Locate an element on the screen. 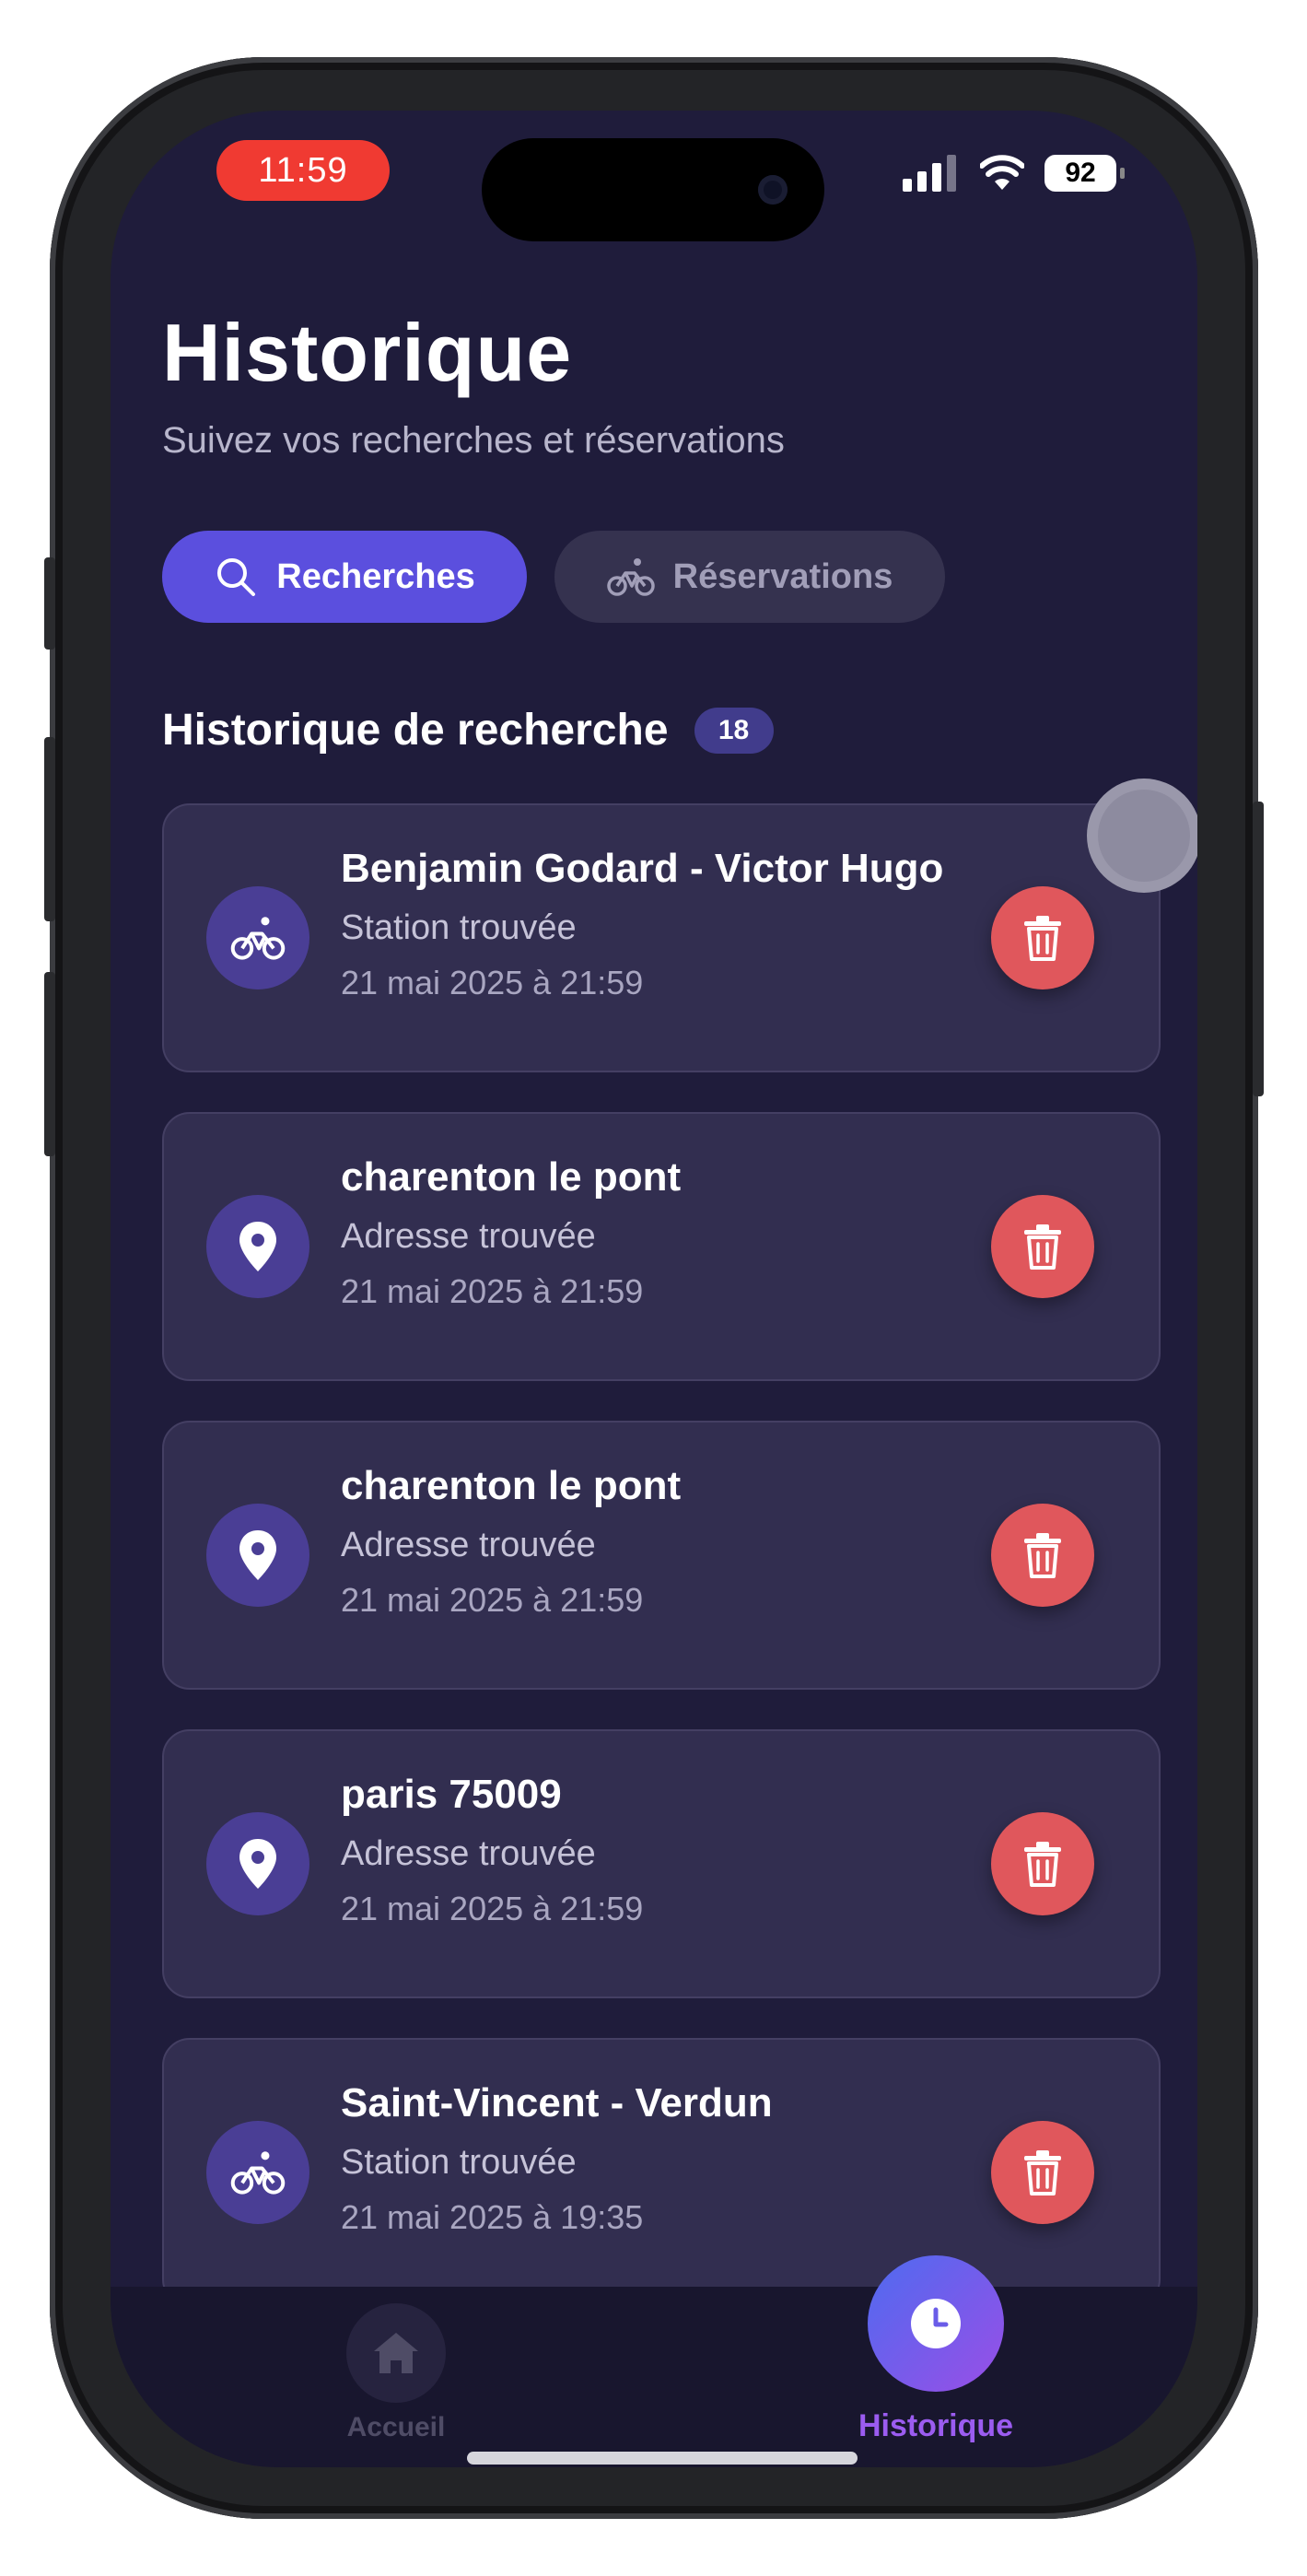  section-title: Historique de recherche 18 is located at coordinates (468, 730).